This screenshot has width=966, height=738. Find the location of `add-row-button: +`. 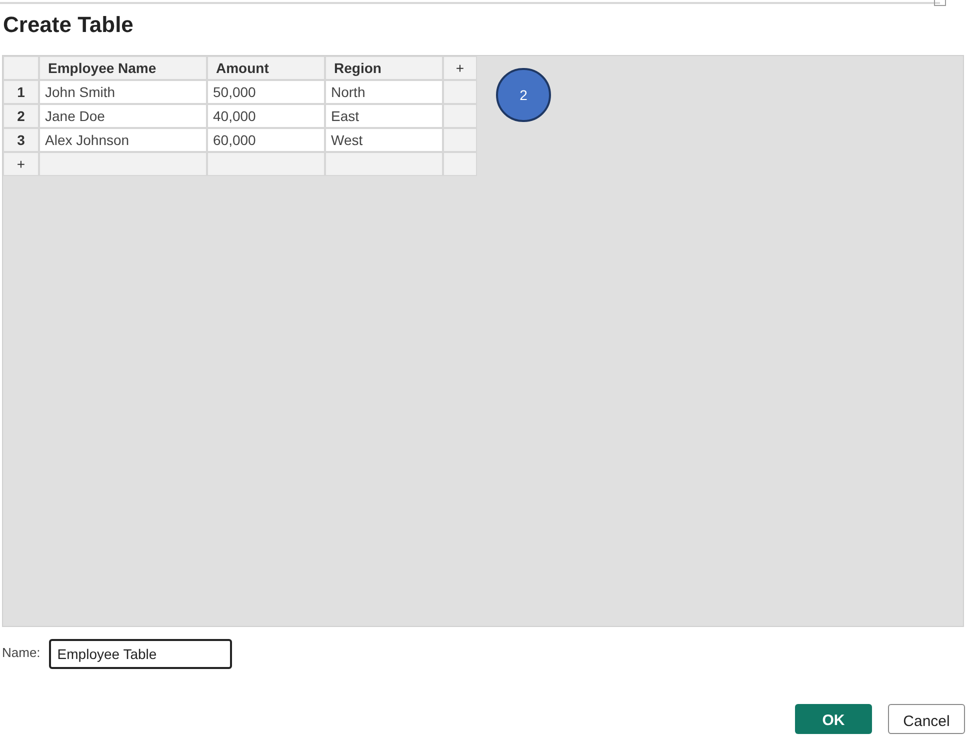

add-row-button: + is located at coordinates (21, 164).